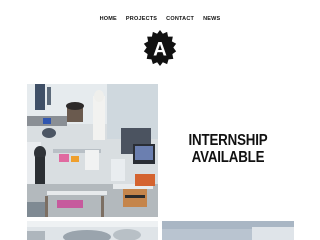 Image resolution: width=320 pixels, height=240 pixels. Describe the element at coordinates (228, 157) in the screenshot. I see `headline-line-2: AVAILABLE` at that location.